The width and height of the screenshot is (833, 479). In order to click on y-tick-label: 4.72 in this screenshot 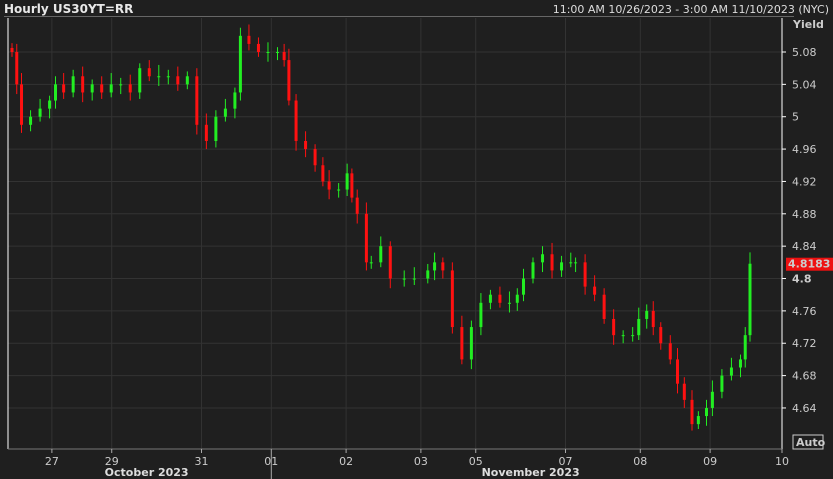, I will do `click(804, 343)`.